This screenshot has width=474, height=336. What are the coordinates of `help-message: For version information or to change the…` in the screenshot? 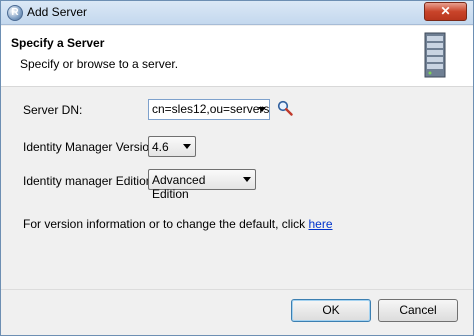 It's located at (166, 224).